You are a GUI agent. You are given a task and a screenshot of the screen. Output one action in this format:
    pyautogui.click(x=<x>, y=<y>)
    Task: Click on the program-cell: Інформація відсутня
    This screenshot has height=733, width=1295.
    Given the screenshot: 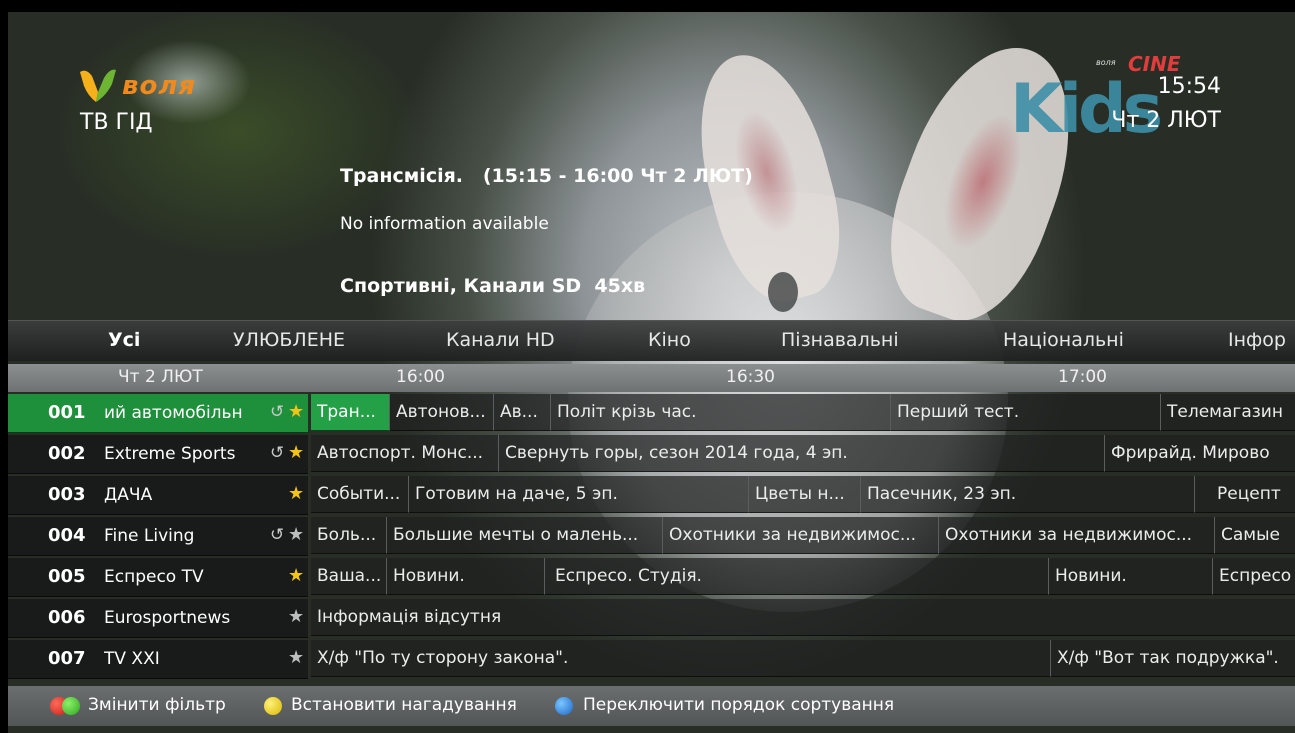 What is the action you would take?
    pyautogui.click(x=803, y=617)
    